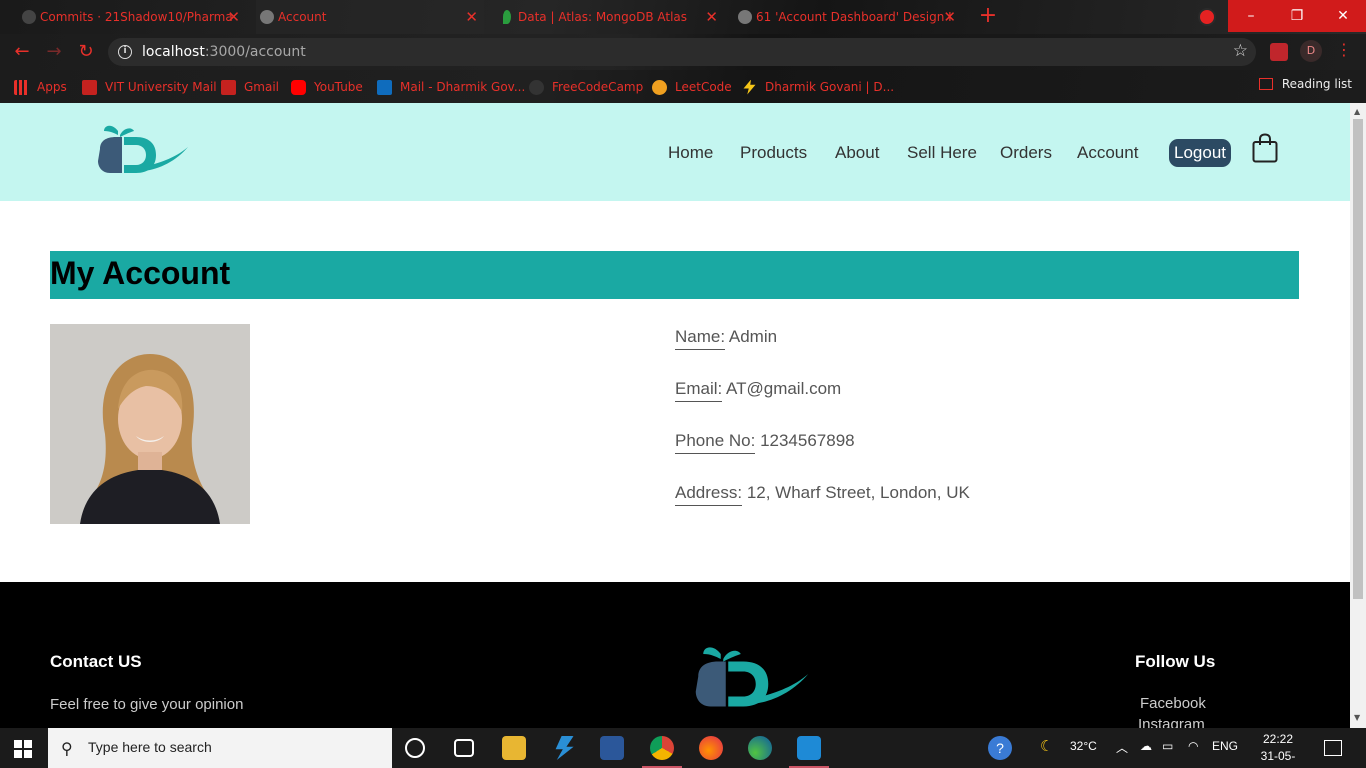 The image size is (1366, 768). What do you see at coordinates (988, 16) in the screenshot?
I see `new-tab-button: +` at bounding box center [988, 16].